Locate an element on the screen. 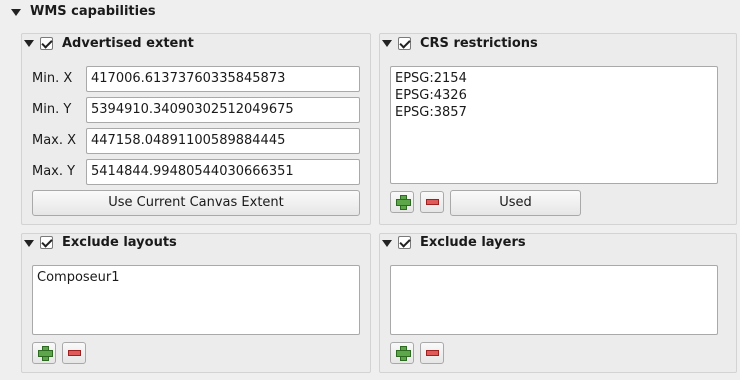 Image resolution: width=740 pixels, height=380 pixels. advertised-extent-checkbox is located at coordinates (46, 43).